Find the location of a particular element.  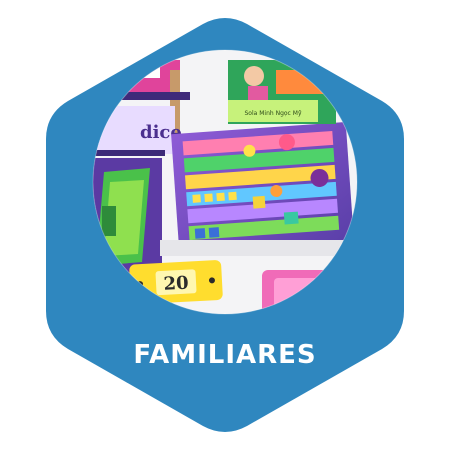

category-label-wrap: FAMILIARES is located at coordinates (225, 355).